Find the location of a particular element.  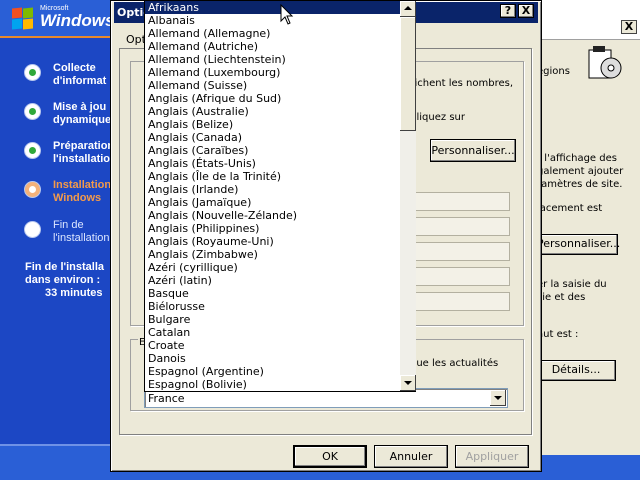

chevron-down-icon is located at coordinates (498, 398).